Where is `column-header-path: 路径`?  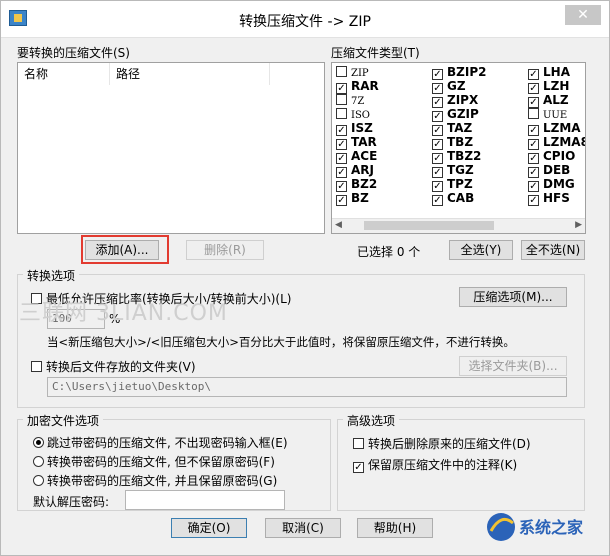 column-header-path: 路径 is located at coordinates (190, 74).